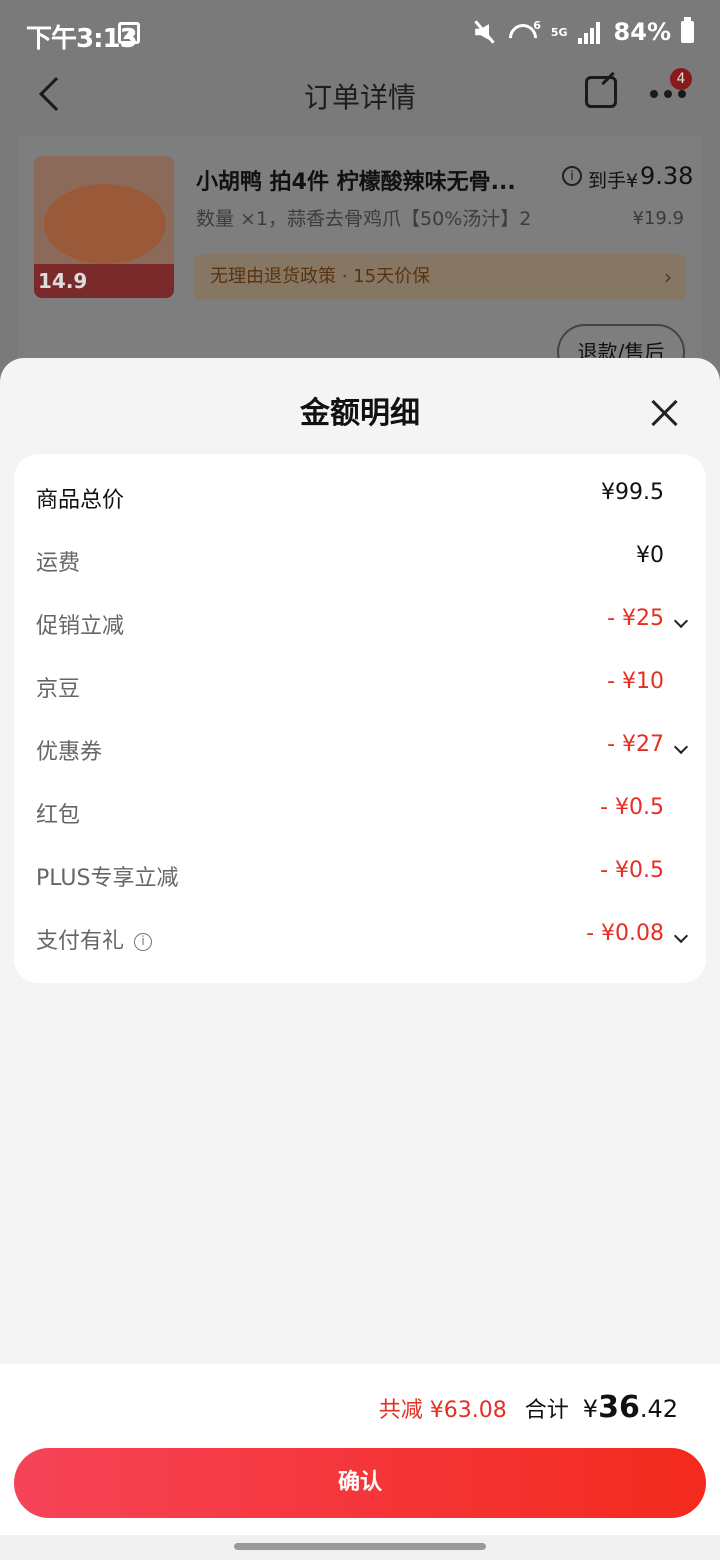  What do you see at coordinates (613, 181) in the screenshot?
I see `product-price-label: 到手¥` at bounding box center [613, 181].